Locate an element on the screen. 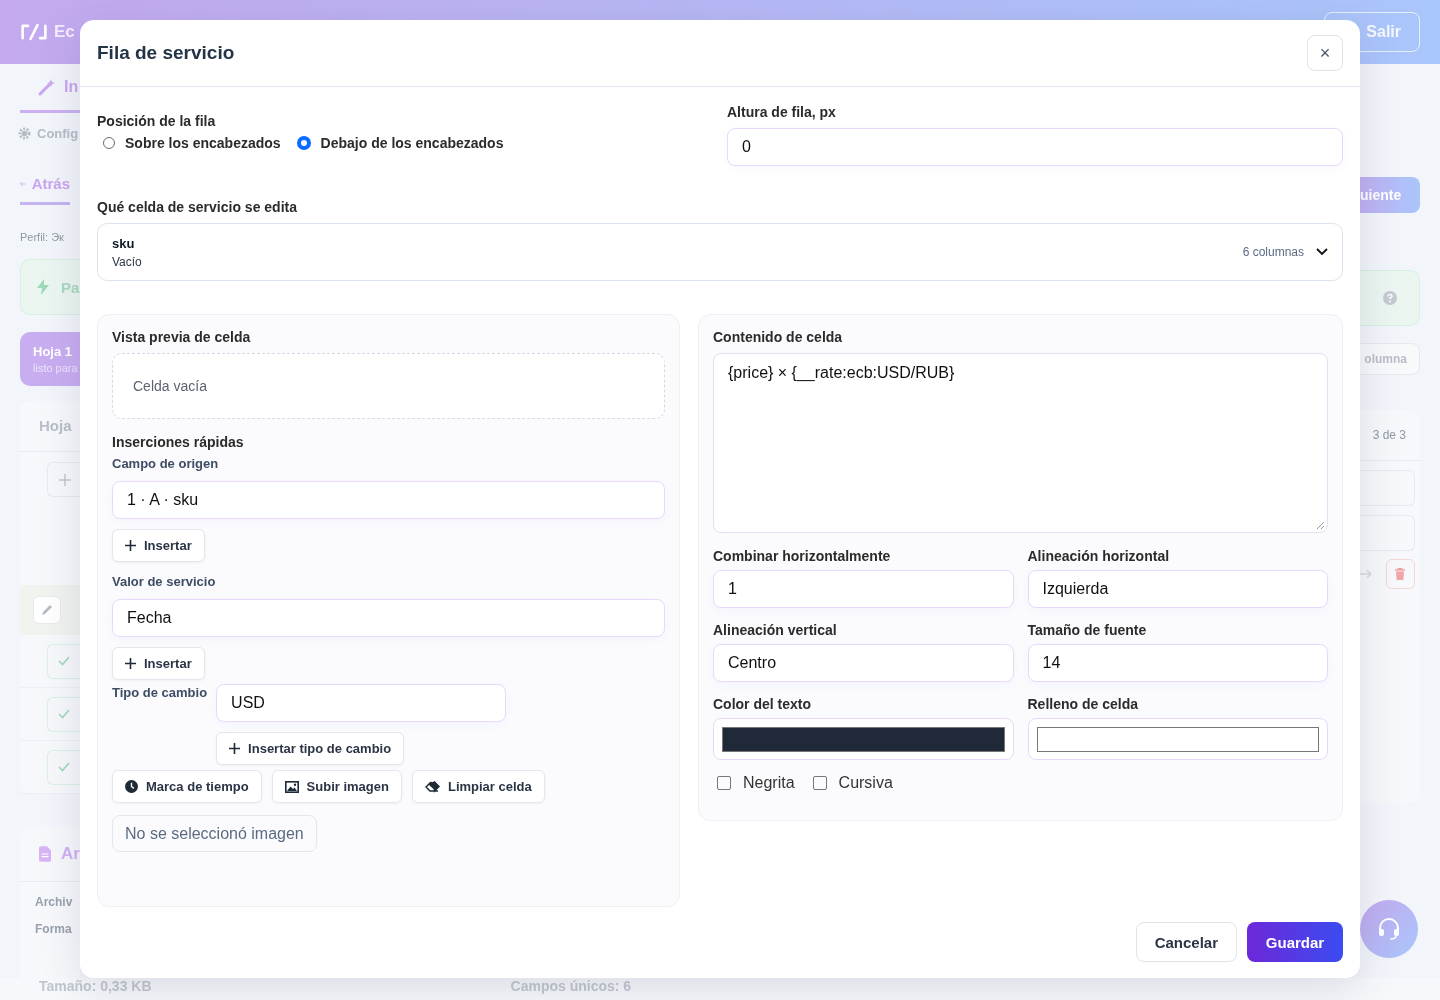  section-title: Vista previa de celda is located at coordinates (182, 337).